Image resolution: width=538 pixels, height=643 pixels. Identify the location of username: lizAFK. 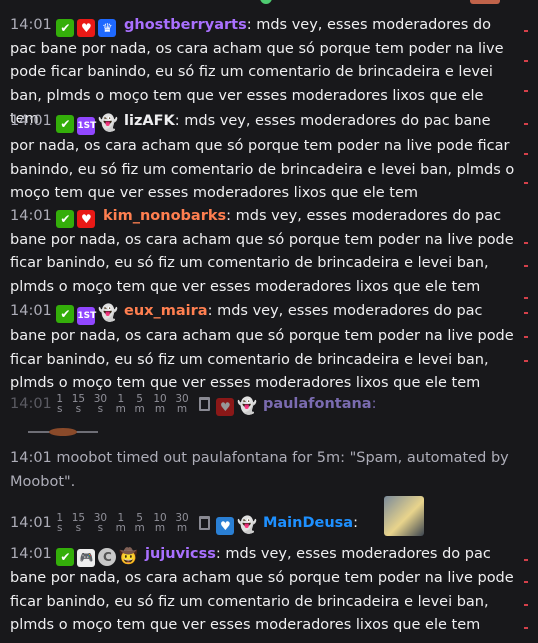
(149, 121).